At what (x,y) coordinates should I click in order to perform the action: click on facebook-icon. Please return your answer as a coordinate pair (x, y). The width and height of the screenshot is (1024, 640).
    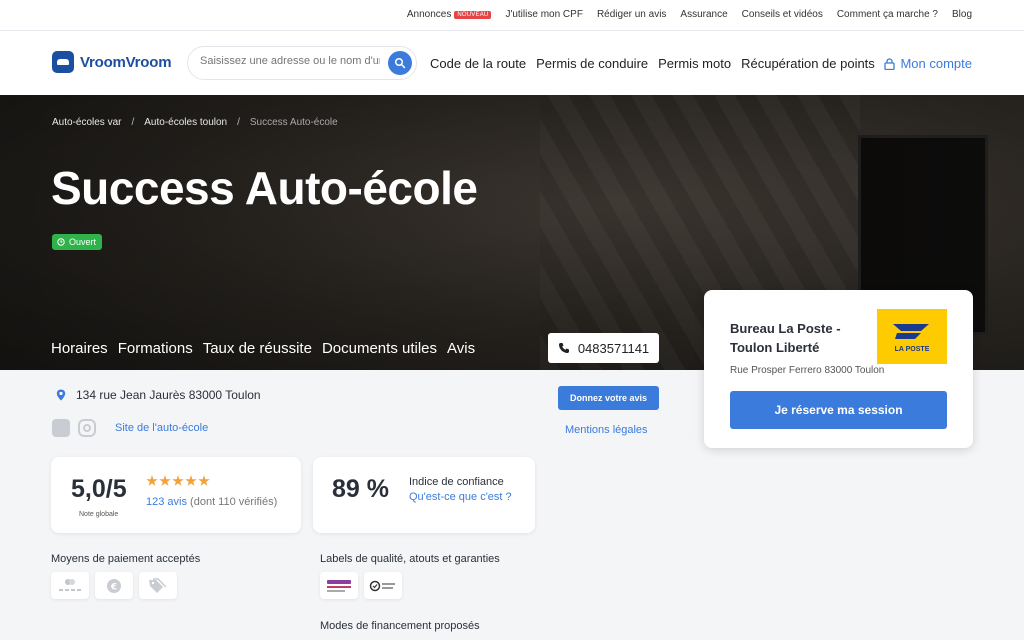
    Looking at the image, I should click on (61, 428).